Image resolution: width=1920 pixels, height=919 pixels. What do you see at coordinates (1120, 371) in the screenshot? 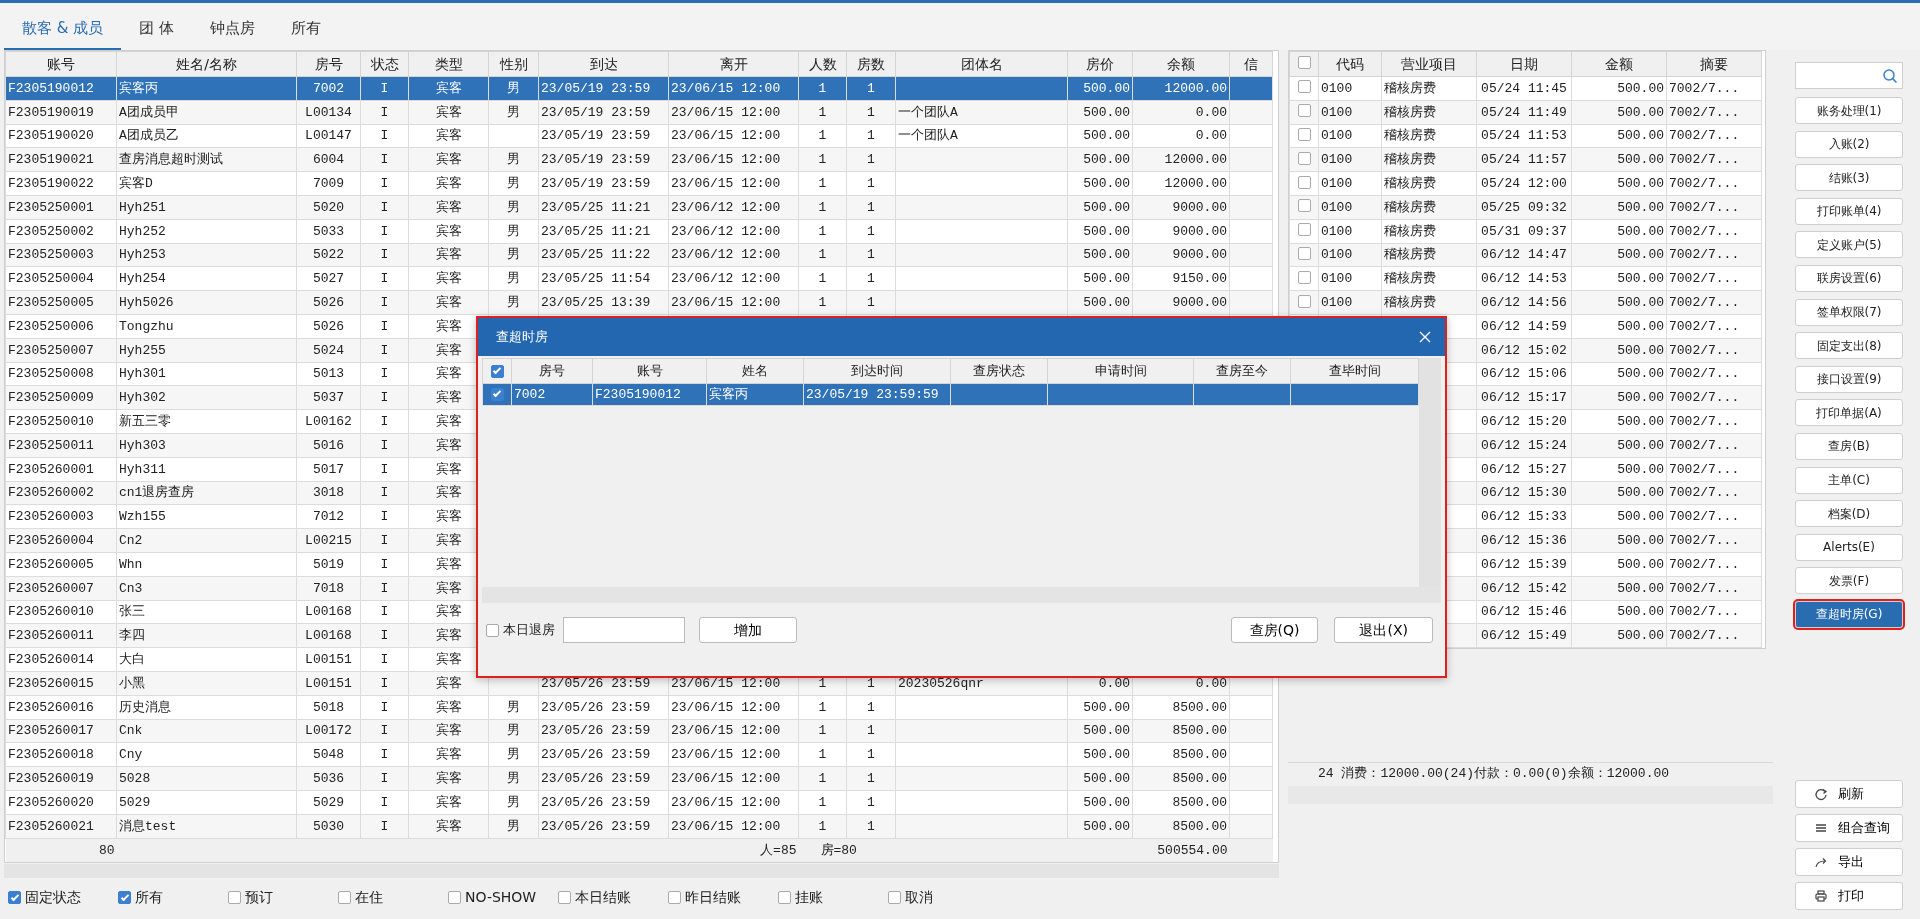
I see `column-header: 申请时间` at bounding box center [1120, 371].